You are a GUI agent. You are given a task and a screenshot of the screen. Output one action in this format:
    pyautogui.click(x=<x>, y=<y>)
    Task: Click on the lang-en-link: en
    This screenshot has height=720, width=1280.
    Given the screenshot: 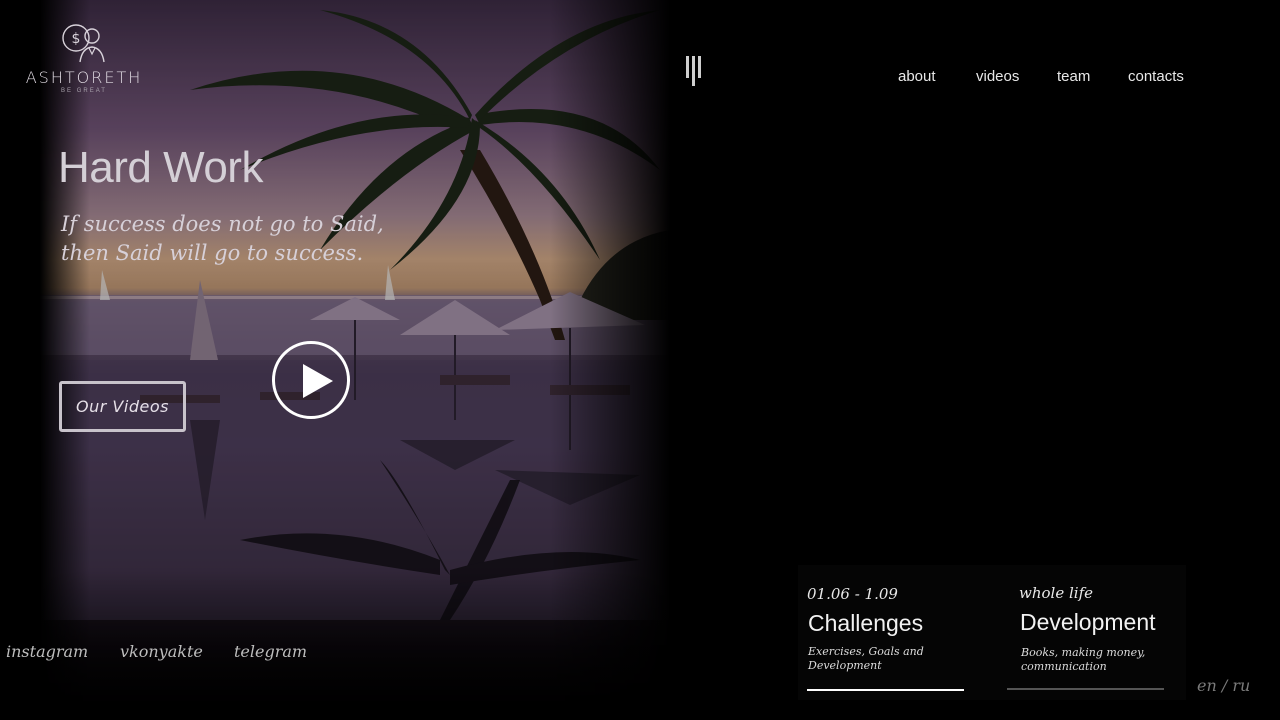 What is the action you would take?
    pyautogui.click(x=1207, y=685)
    